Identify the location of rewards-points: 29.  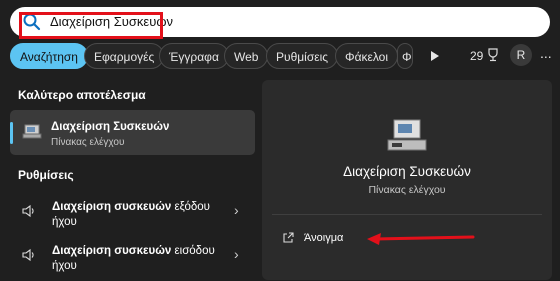
(477, 56).